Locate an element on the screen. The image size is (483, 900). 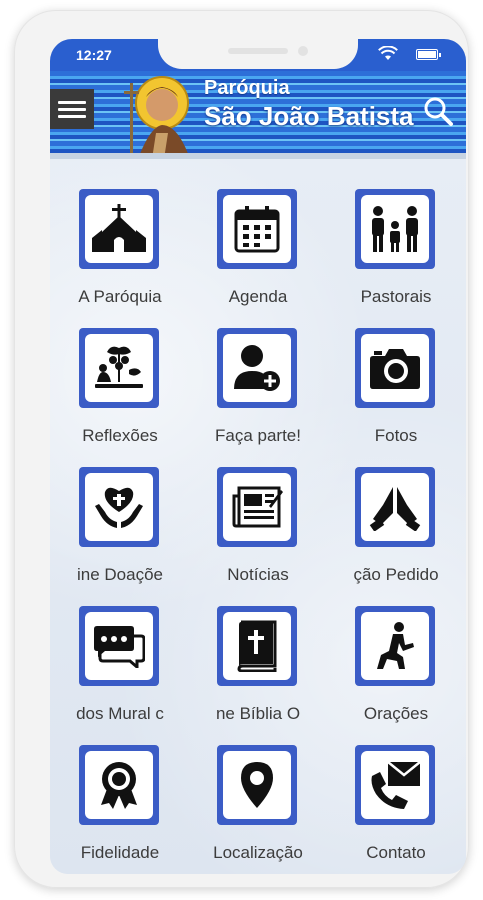
tile-pastorais: Pastorais is located at coordinates (396, 232).